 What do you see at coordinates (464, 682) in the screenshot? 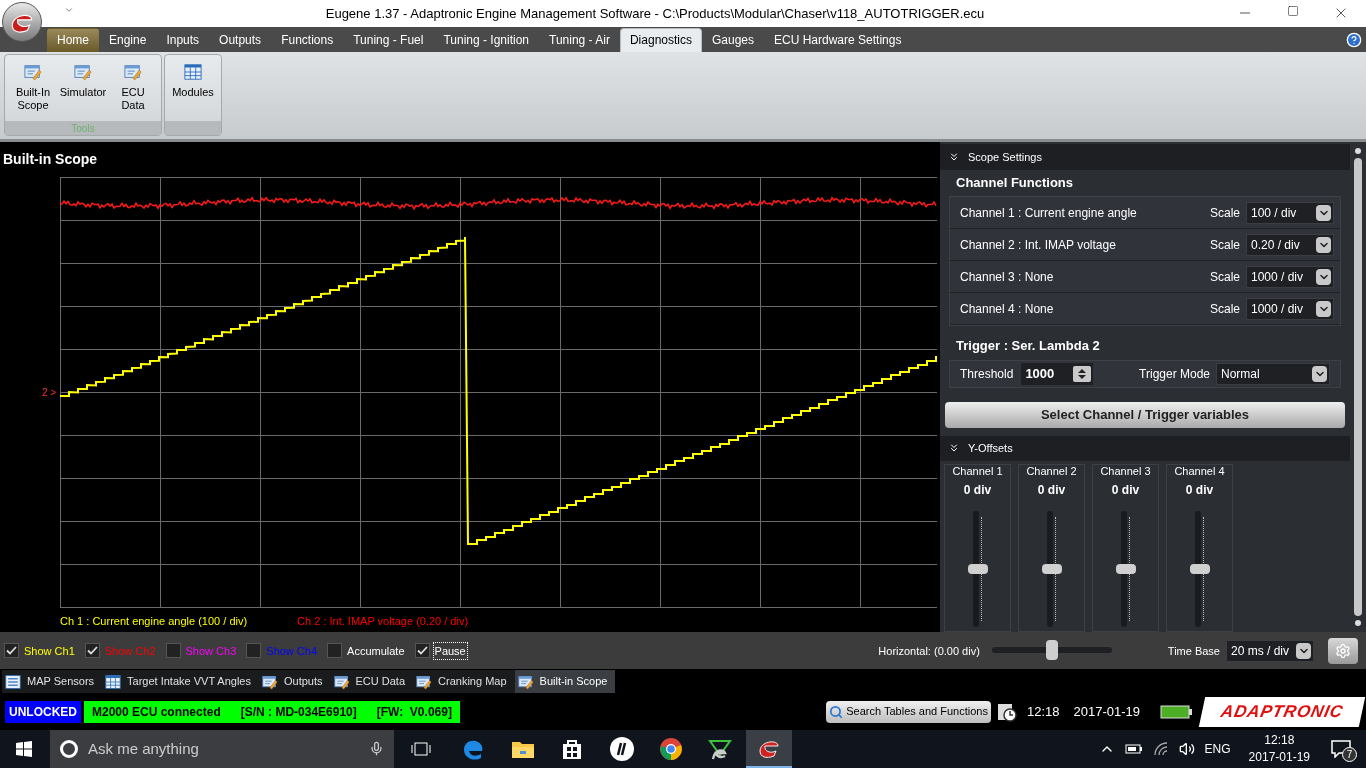
I see `document-tab: Cranking Map` at bounding box center [464, 682].